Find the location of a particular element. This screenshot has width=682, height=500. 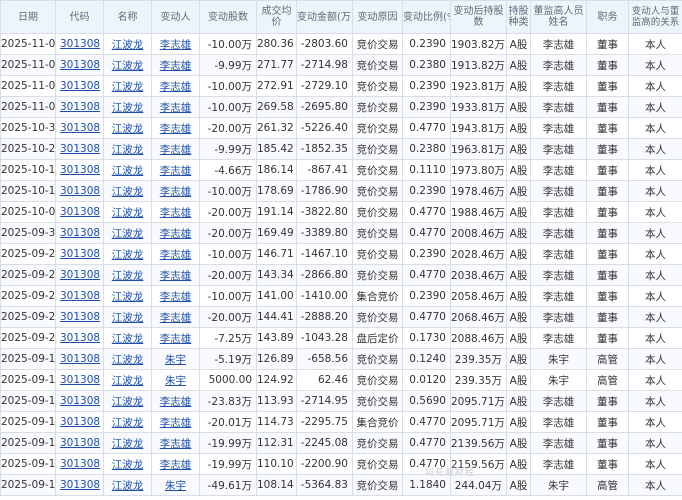

avg-price-cell: 186.14 is located at coordinates (276, 170).